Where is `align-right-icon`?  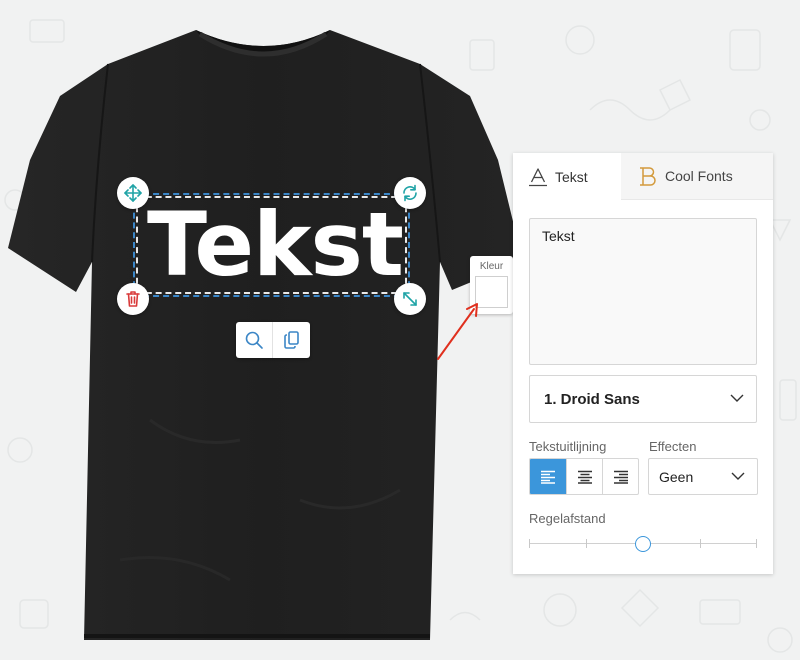
align-right-icon is located at coordinates (620, 477).